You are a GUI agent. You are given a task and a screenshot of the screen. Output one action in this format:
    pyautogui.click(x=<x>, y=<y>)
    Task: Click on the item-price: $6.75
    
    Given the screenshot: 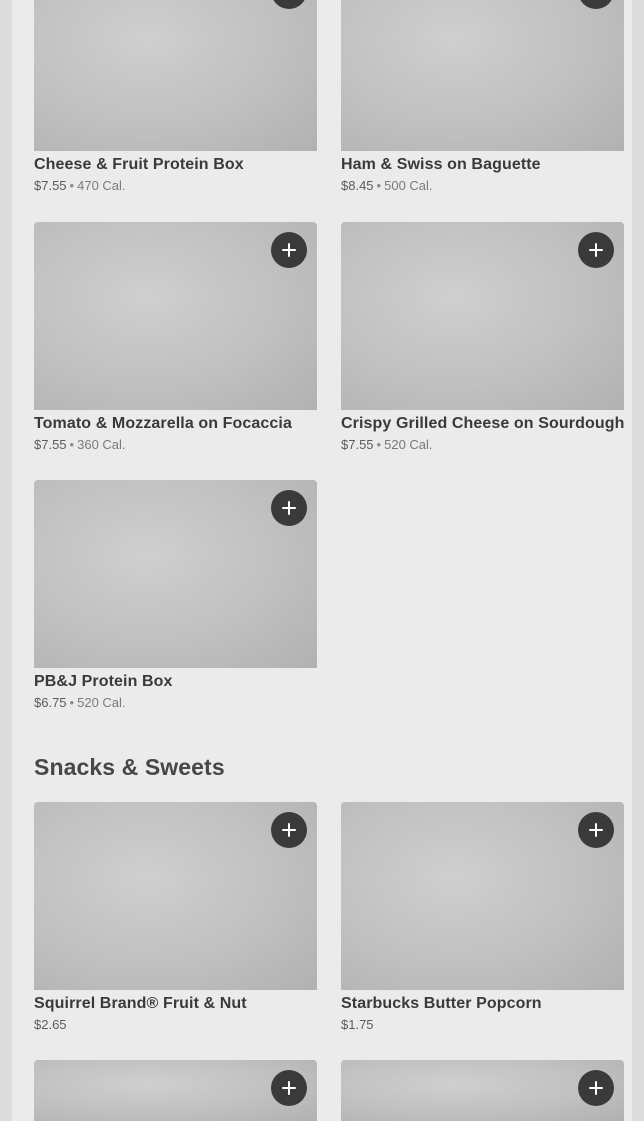 What is the action you would take?
    pyautogui.click(x=50, y=702)
    